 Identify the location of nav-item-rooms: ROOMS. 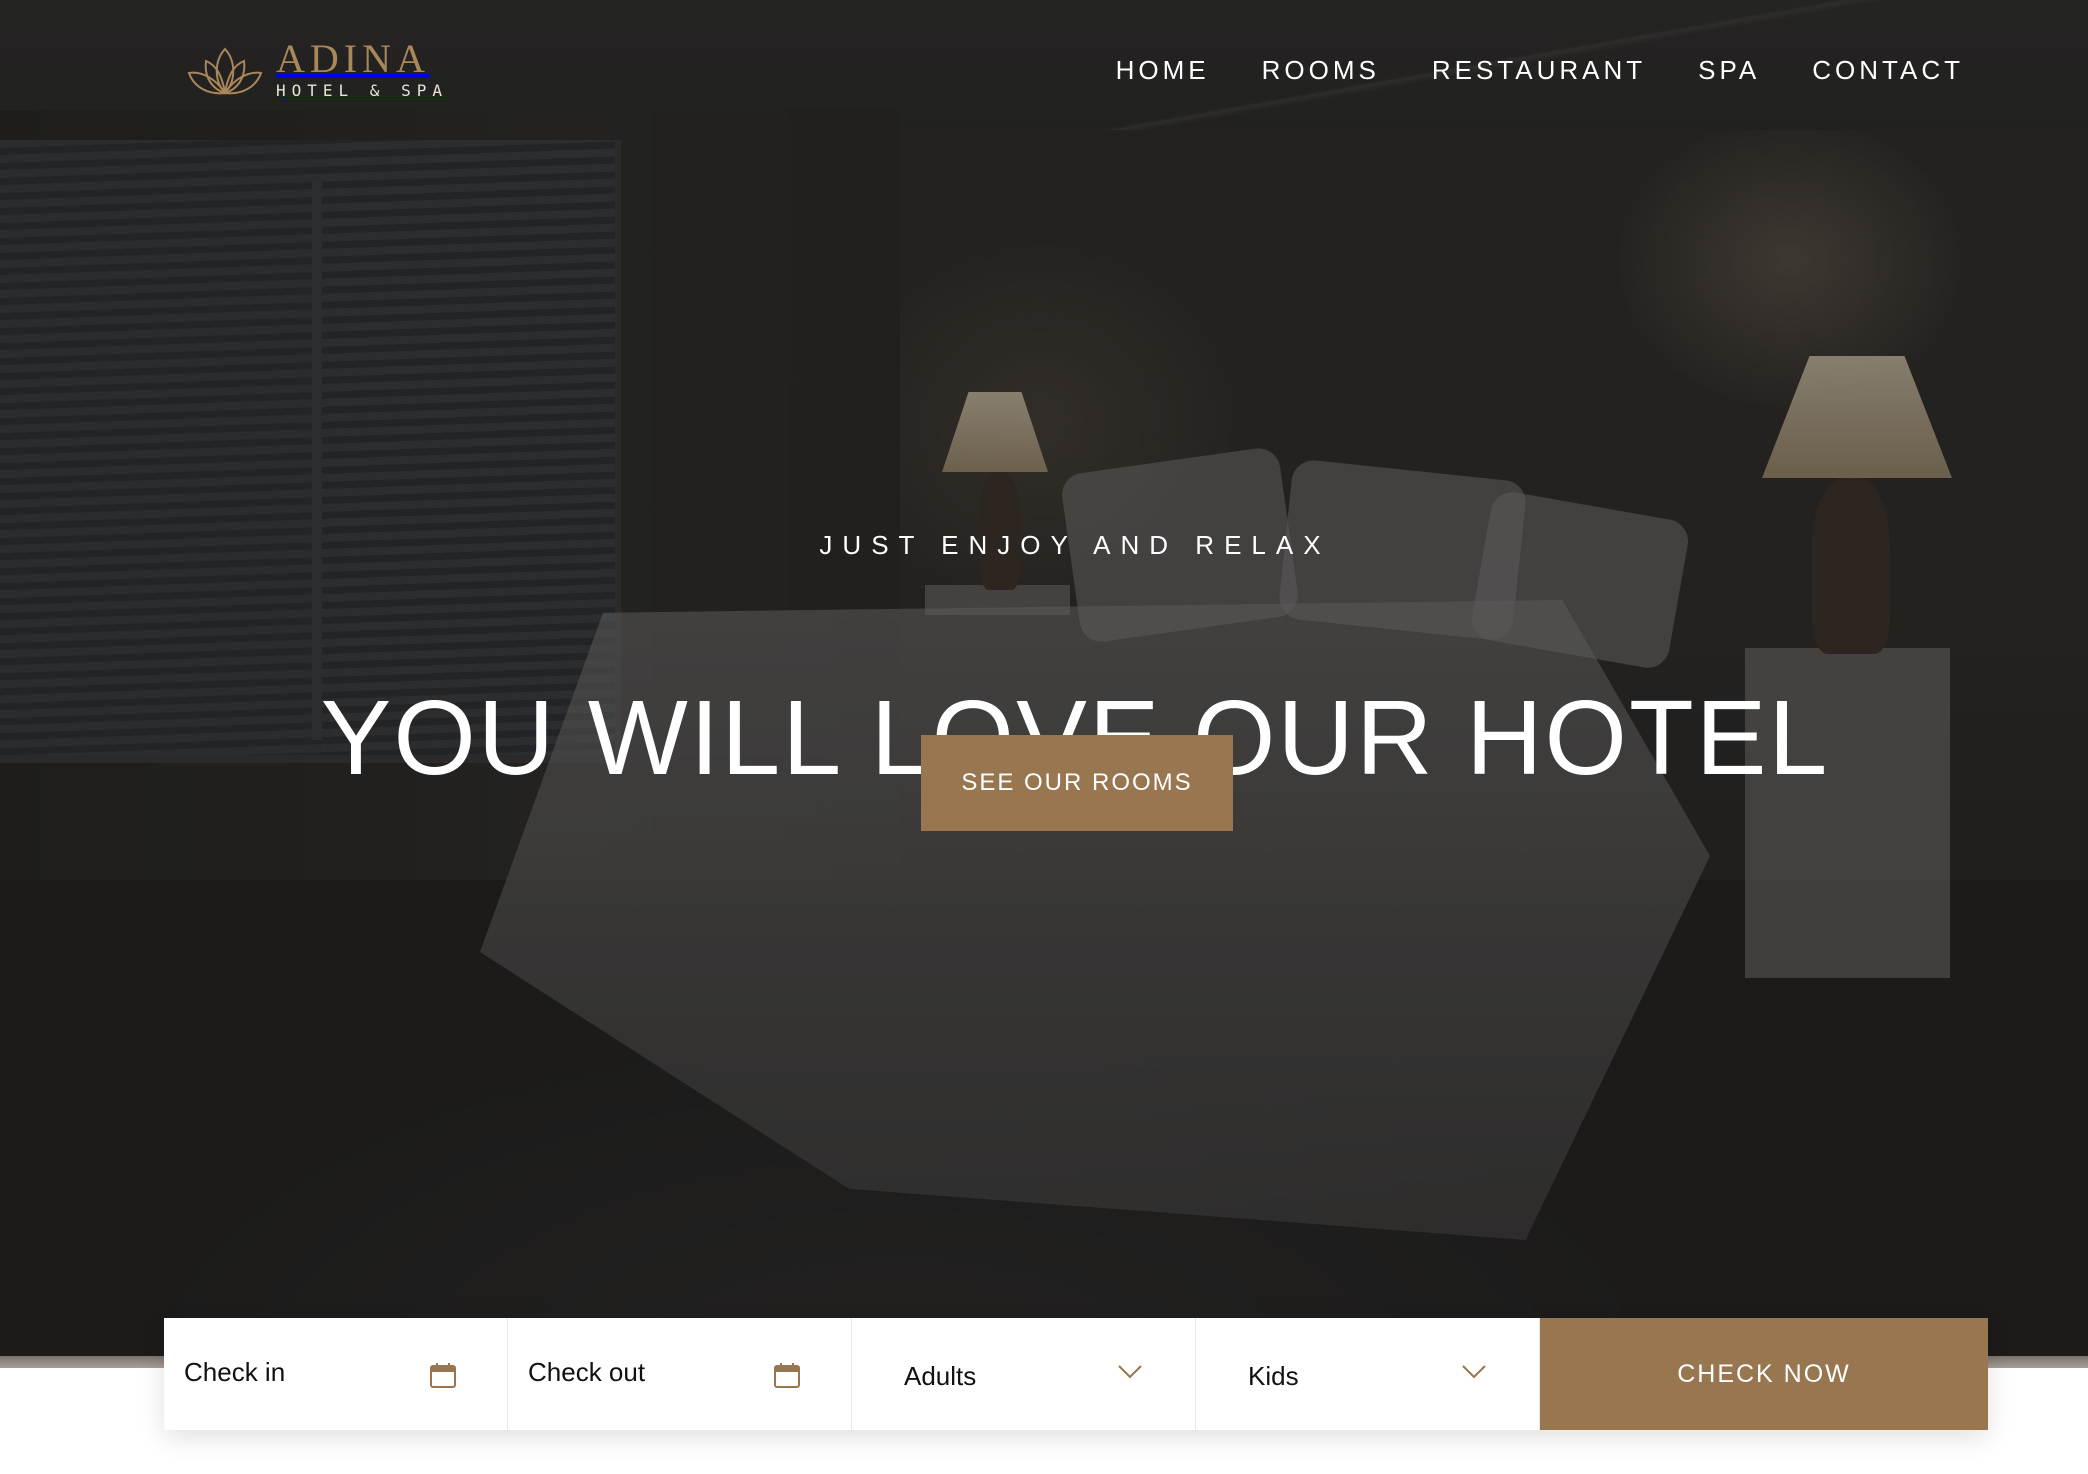
(1321, 70).